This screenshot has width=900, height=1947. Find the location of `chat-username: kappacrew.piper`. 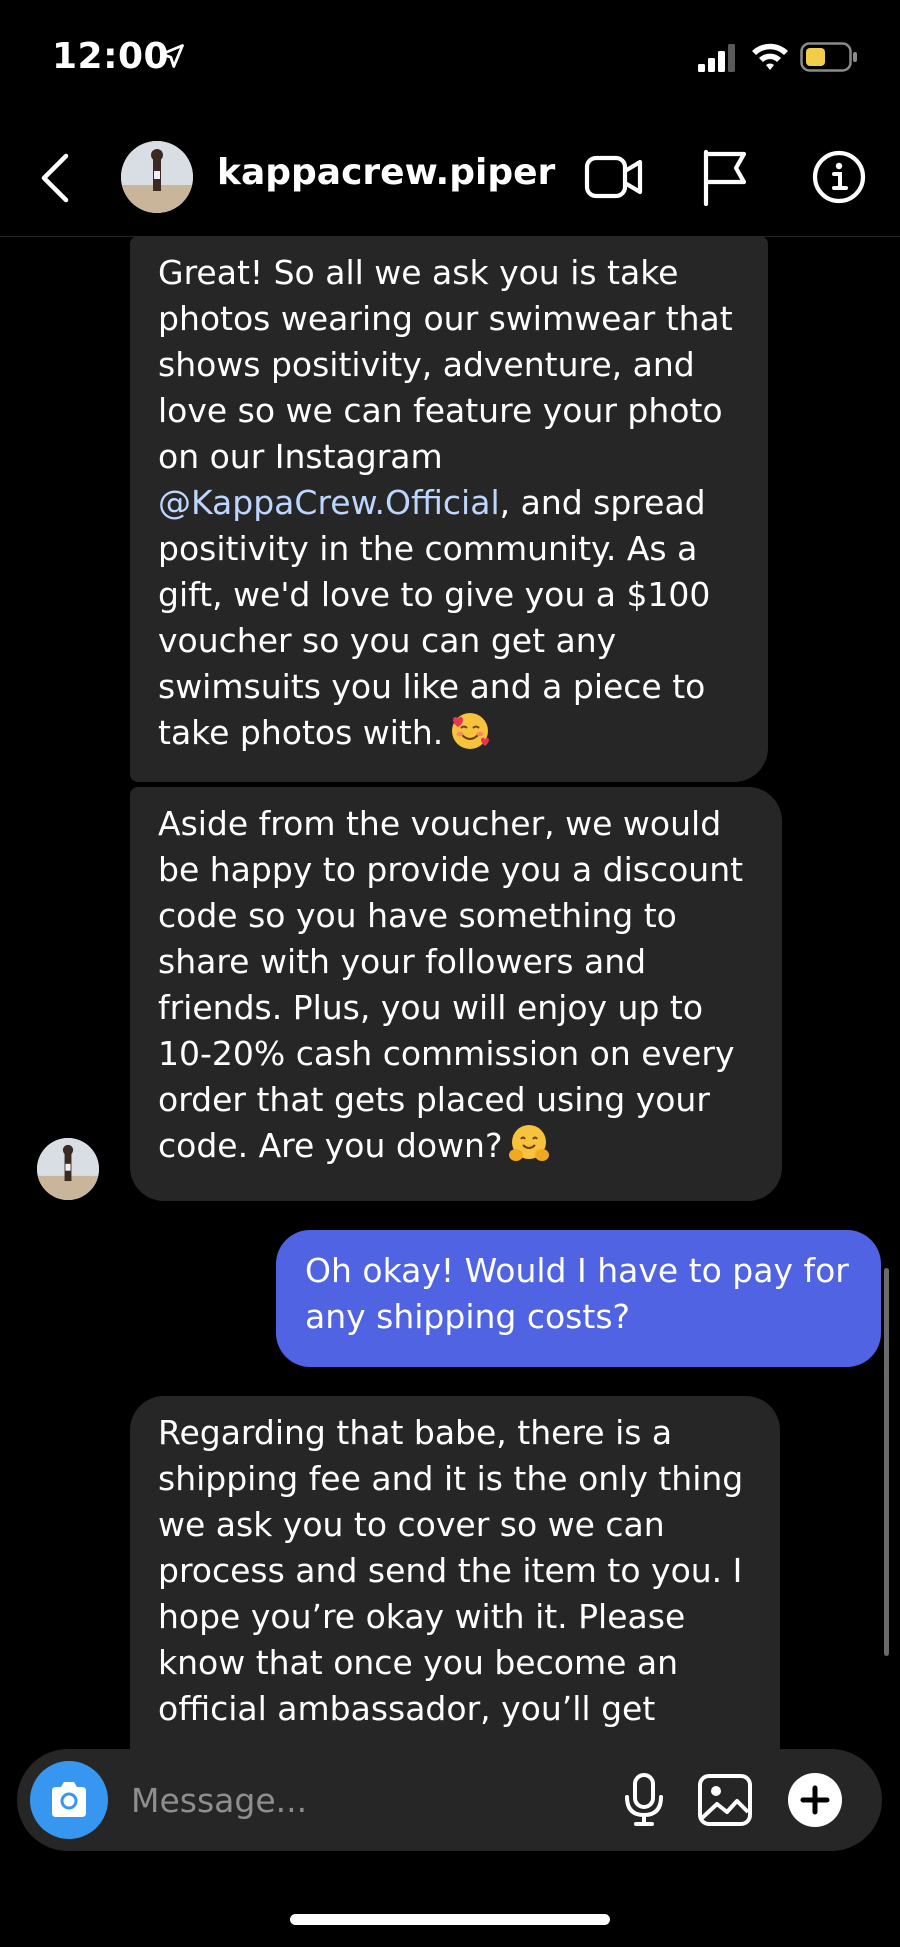

chat-username: kappacrew.piper is located at coordinates (386, 172).